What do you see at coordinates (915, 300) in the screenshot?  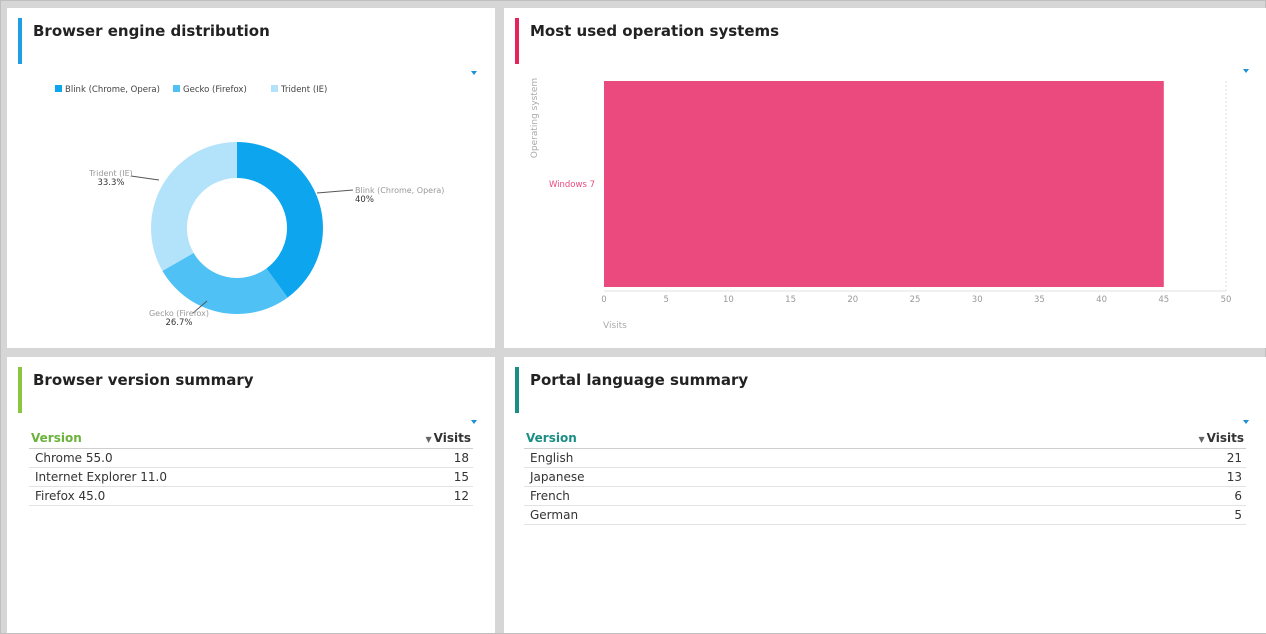 I see `x-tick-label: 25` at bounding box center [915, 300].